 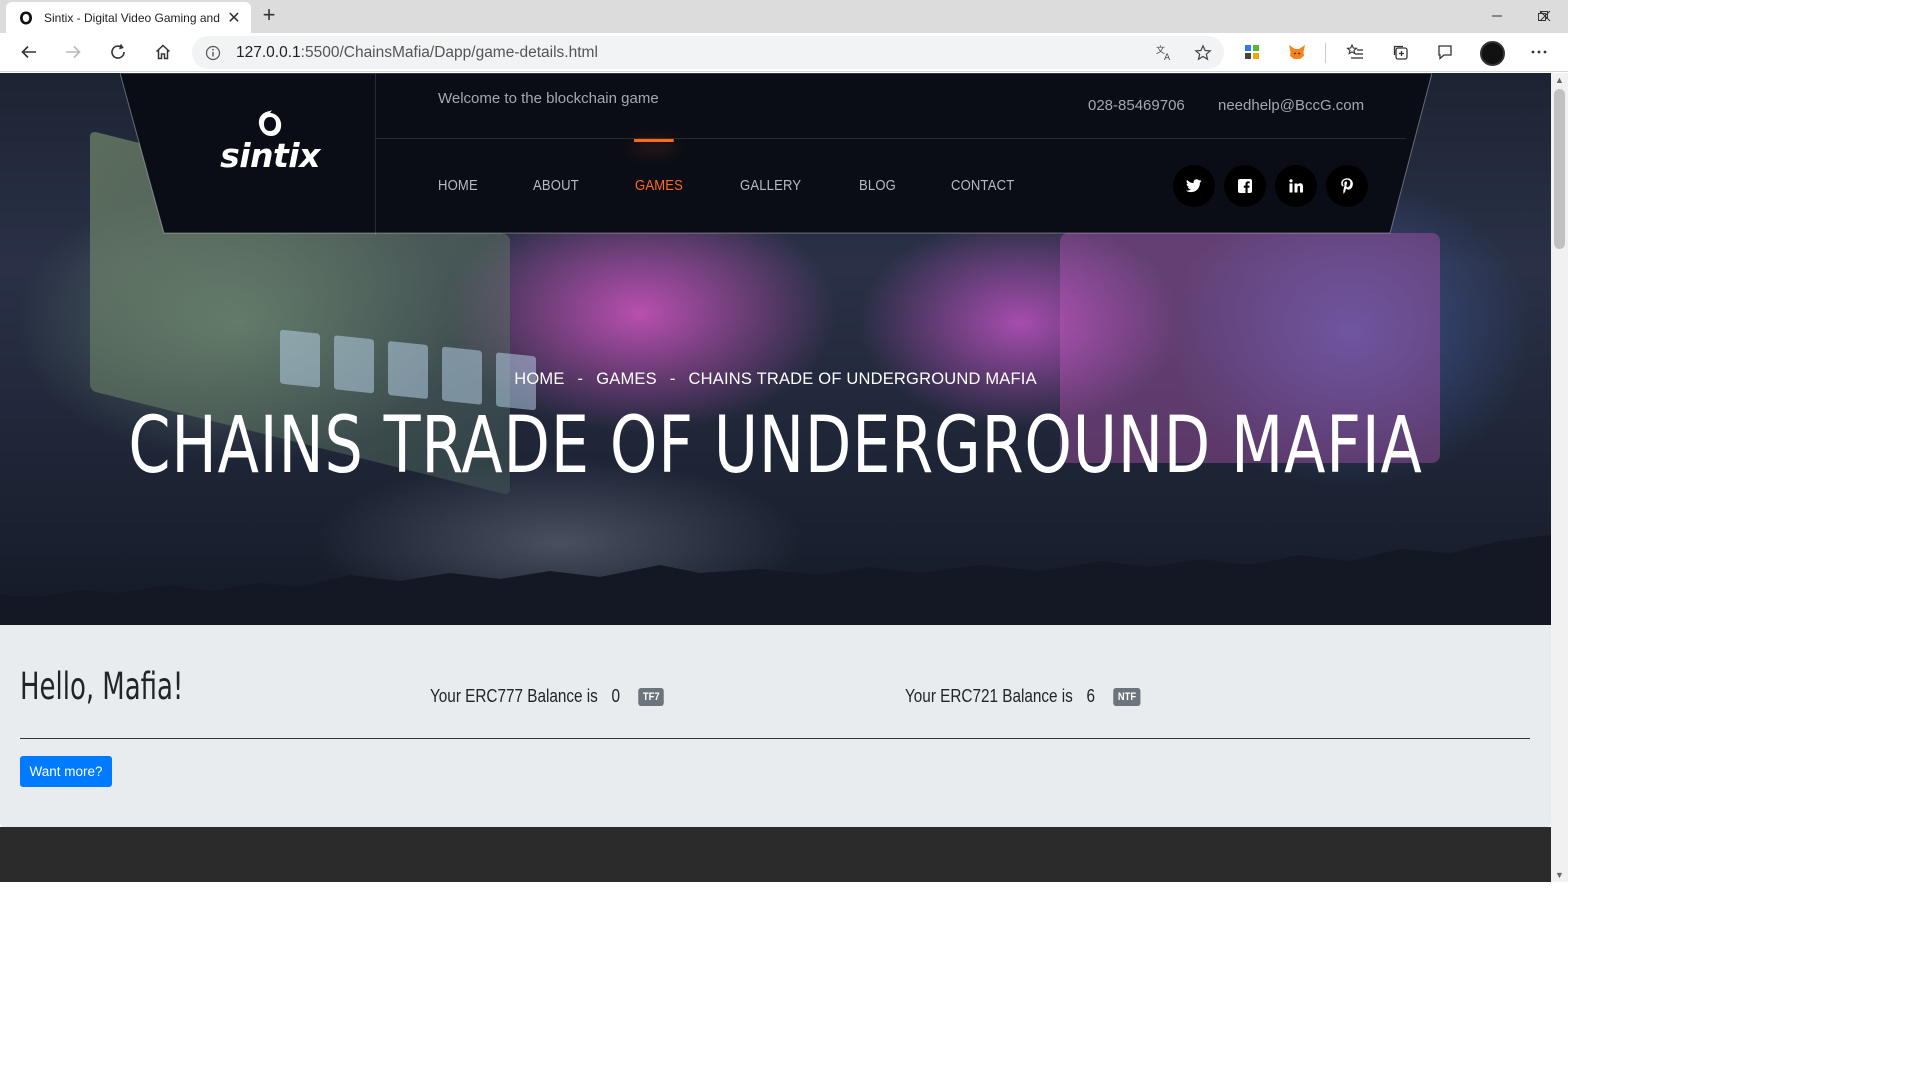 What do you see at coordinates (1545, 16) in the screenshot?
I see `close-window-icon` at bounding box center [1545, 16].